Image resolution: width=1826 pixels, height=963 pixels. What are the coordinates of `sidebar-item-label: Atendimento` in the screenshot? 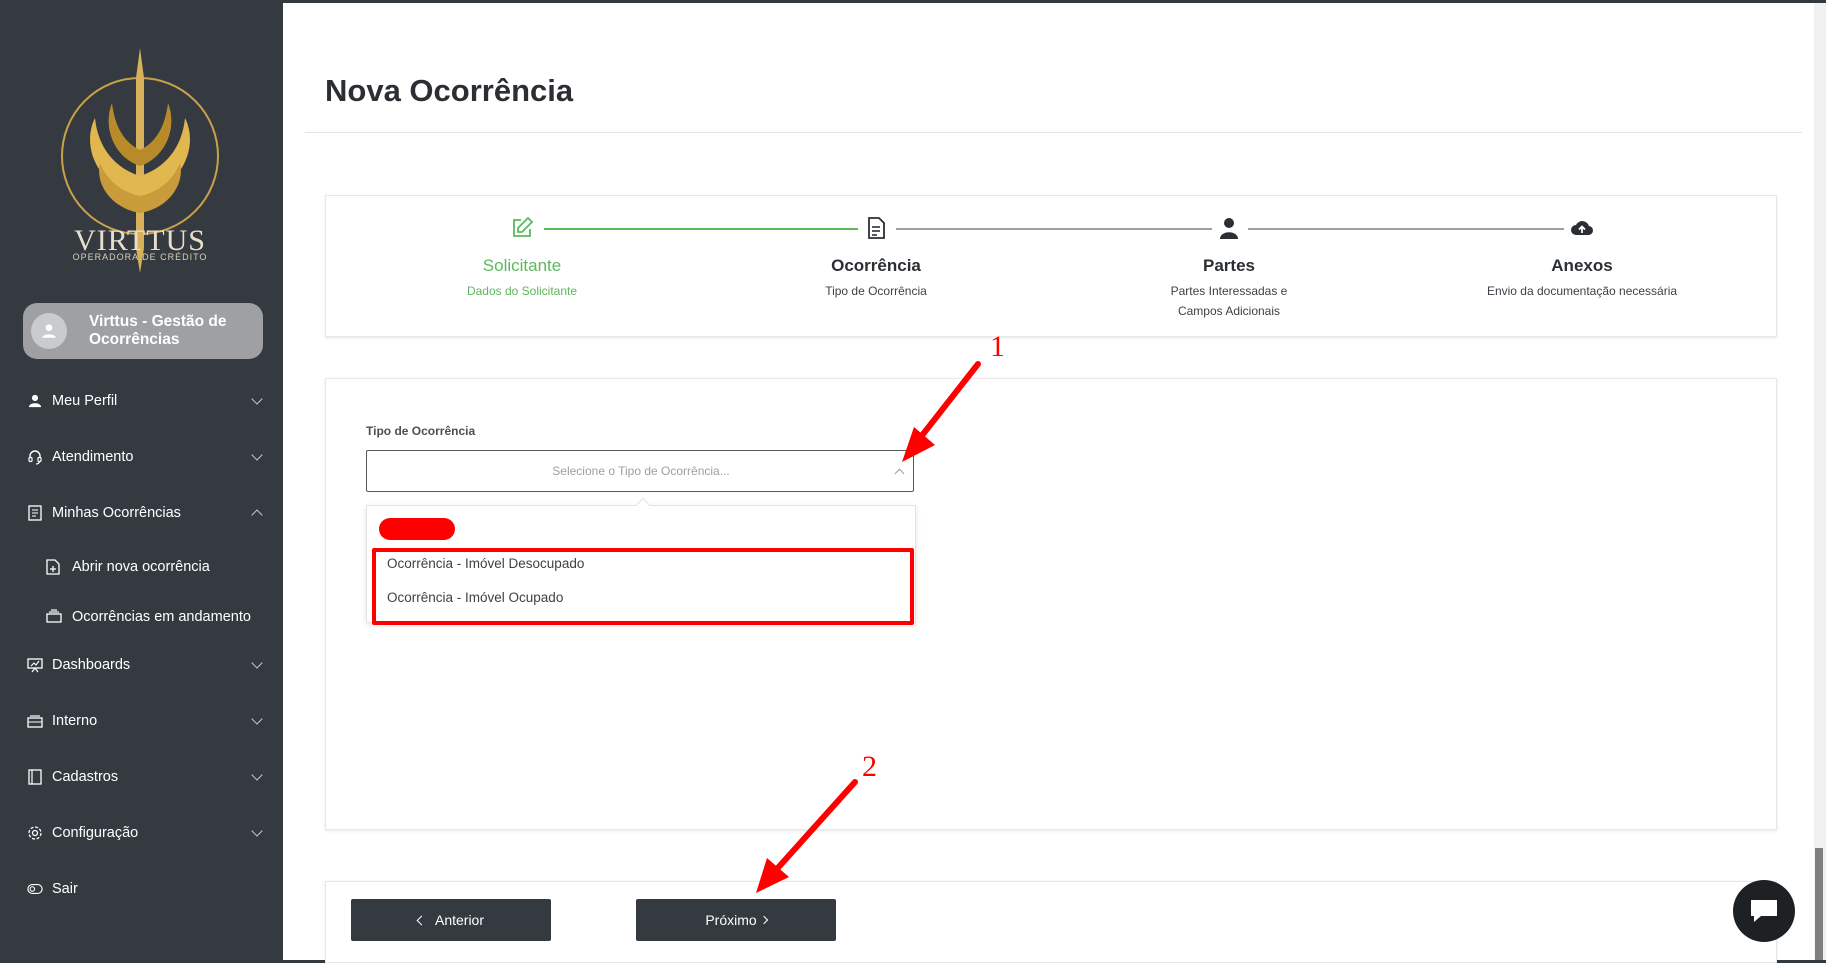 It's located at (93, 457).